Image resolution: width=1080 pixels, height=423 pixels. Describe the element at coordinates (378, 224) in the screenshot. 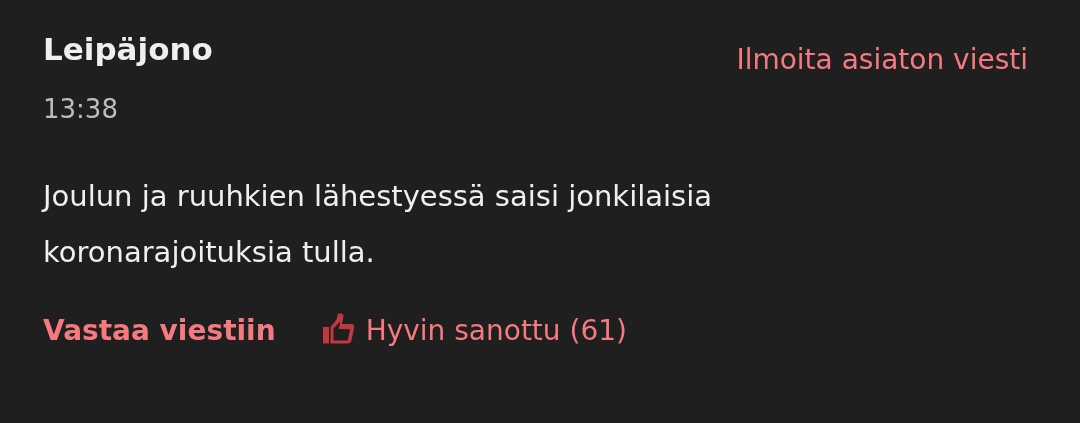

I see `comment-text: Joulun ja ruuhkien lähestyessä saisi jonkilaisia koronarajoituksia tulla.` at that location.